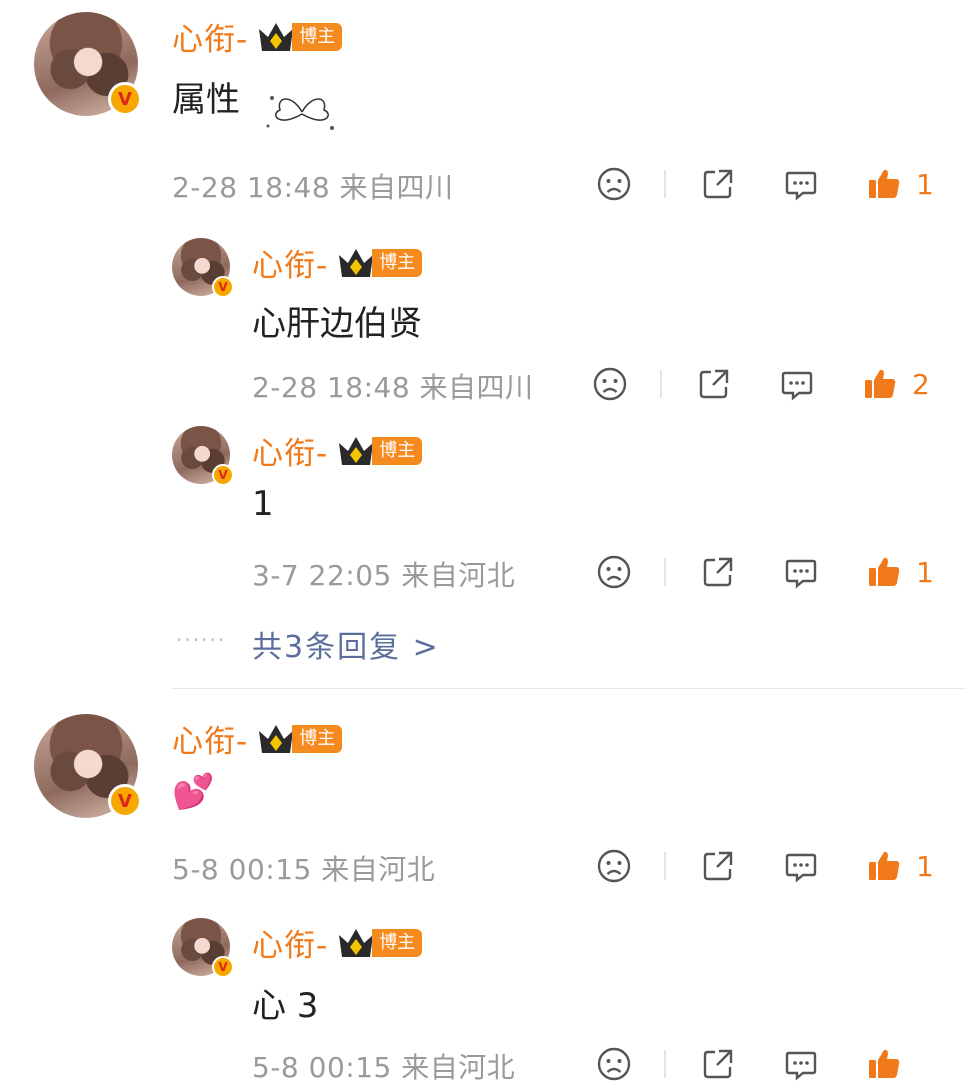 The width and height of the screenshot is (966, 1086). I want to click on comment-divider, so click(569, 688).